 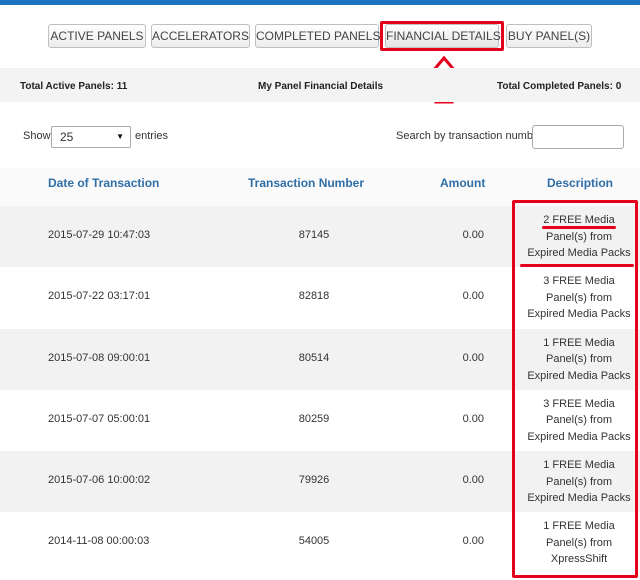 I want to click on annotation-tab-highlight, so click(x=442, y=36).